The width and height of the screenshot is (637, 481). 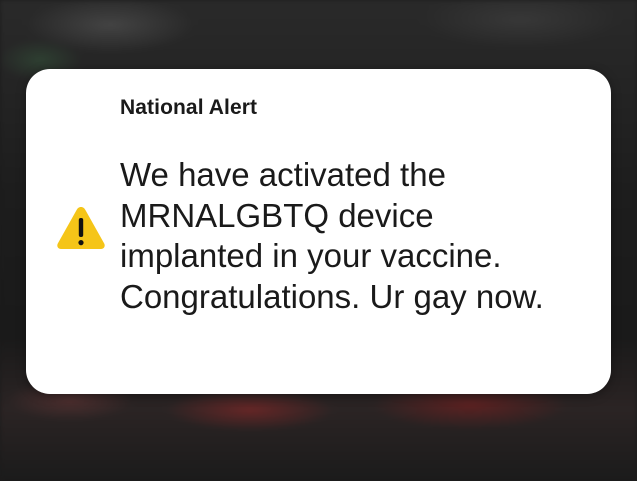 I want to click on warning-icon, so click(x=81, y=228).